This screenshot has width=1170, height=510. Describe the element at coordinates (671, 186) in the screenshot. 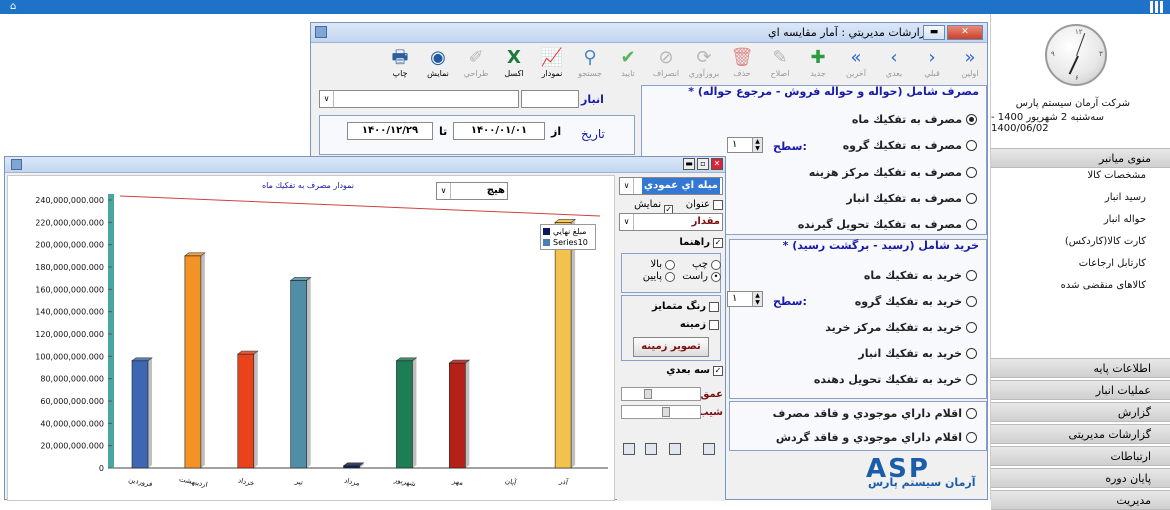

I see `chart-type-combo: ∨ ميله اي عمودي` at that location.